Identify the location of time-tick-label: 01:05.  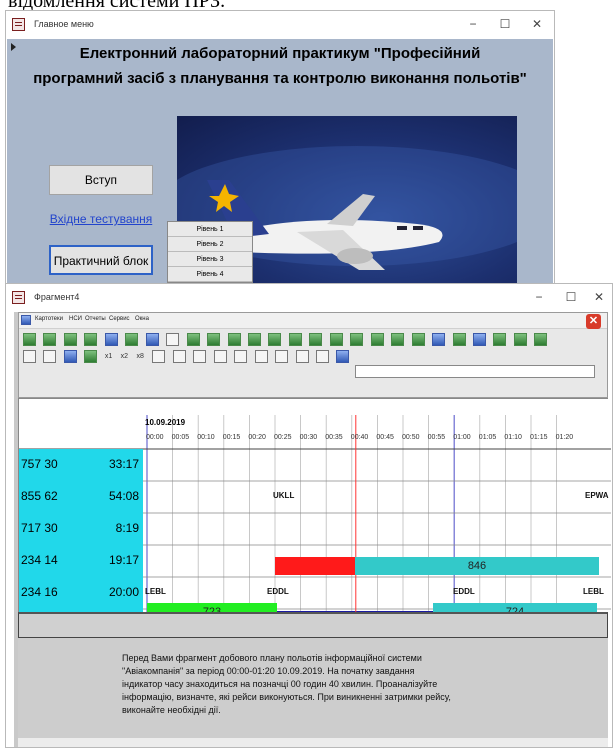
(487, 437).